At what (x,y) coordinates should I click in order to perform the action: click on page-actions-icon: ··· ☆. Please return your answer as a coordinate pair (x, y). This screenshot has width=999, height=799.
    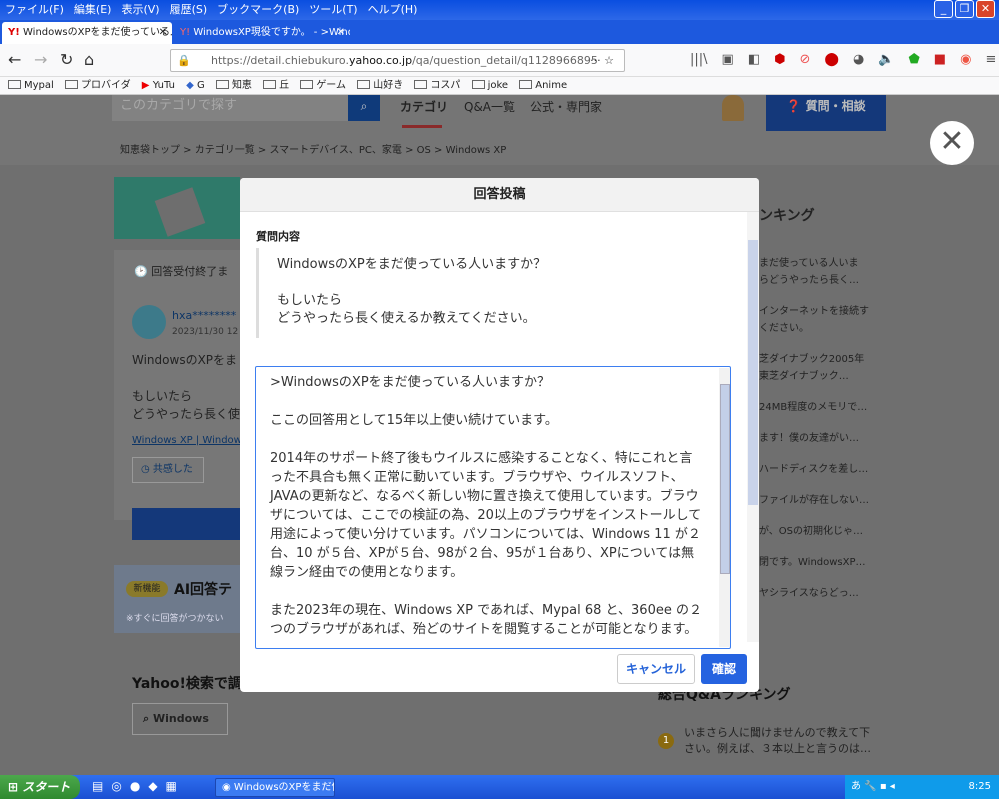
    Looking at the image, I should click on (602, 60).